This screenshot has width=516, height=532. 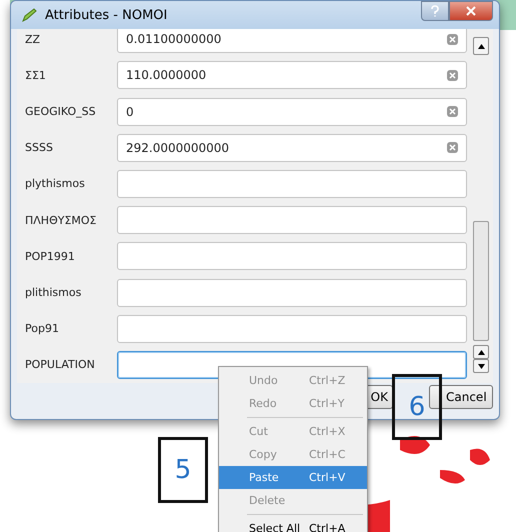 What do you see at coordinates (292, 148) in the screenshot?
I see `input-field: 292.0000000000` at bounding box center [292, 148].